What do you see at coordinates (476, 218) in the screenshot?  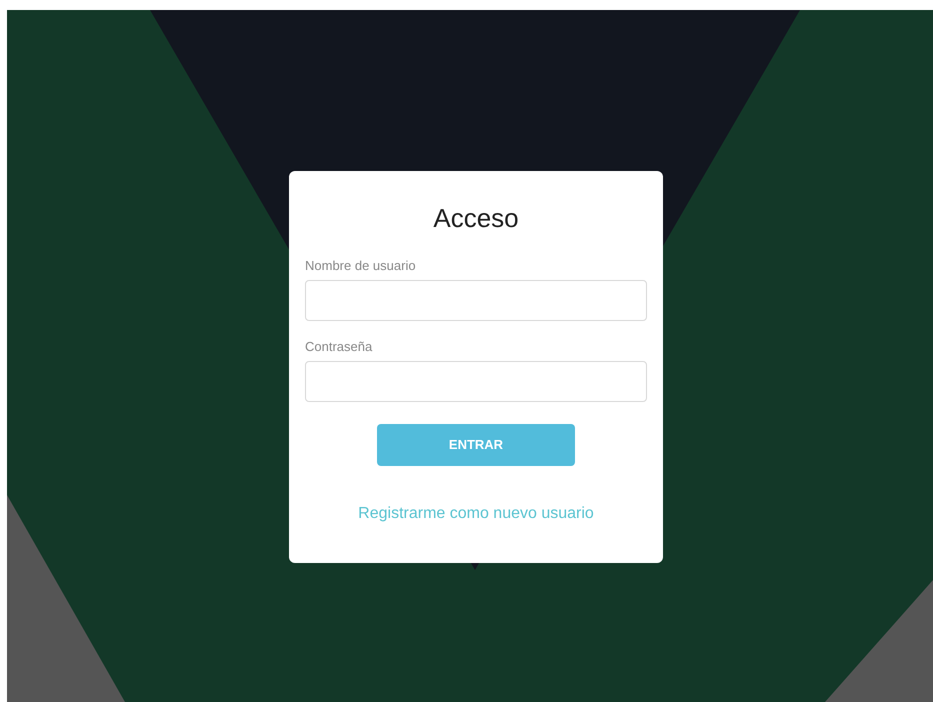 I see `login-title: Acceso` at bounding box center [476, 218].